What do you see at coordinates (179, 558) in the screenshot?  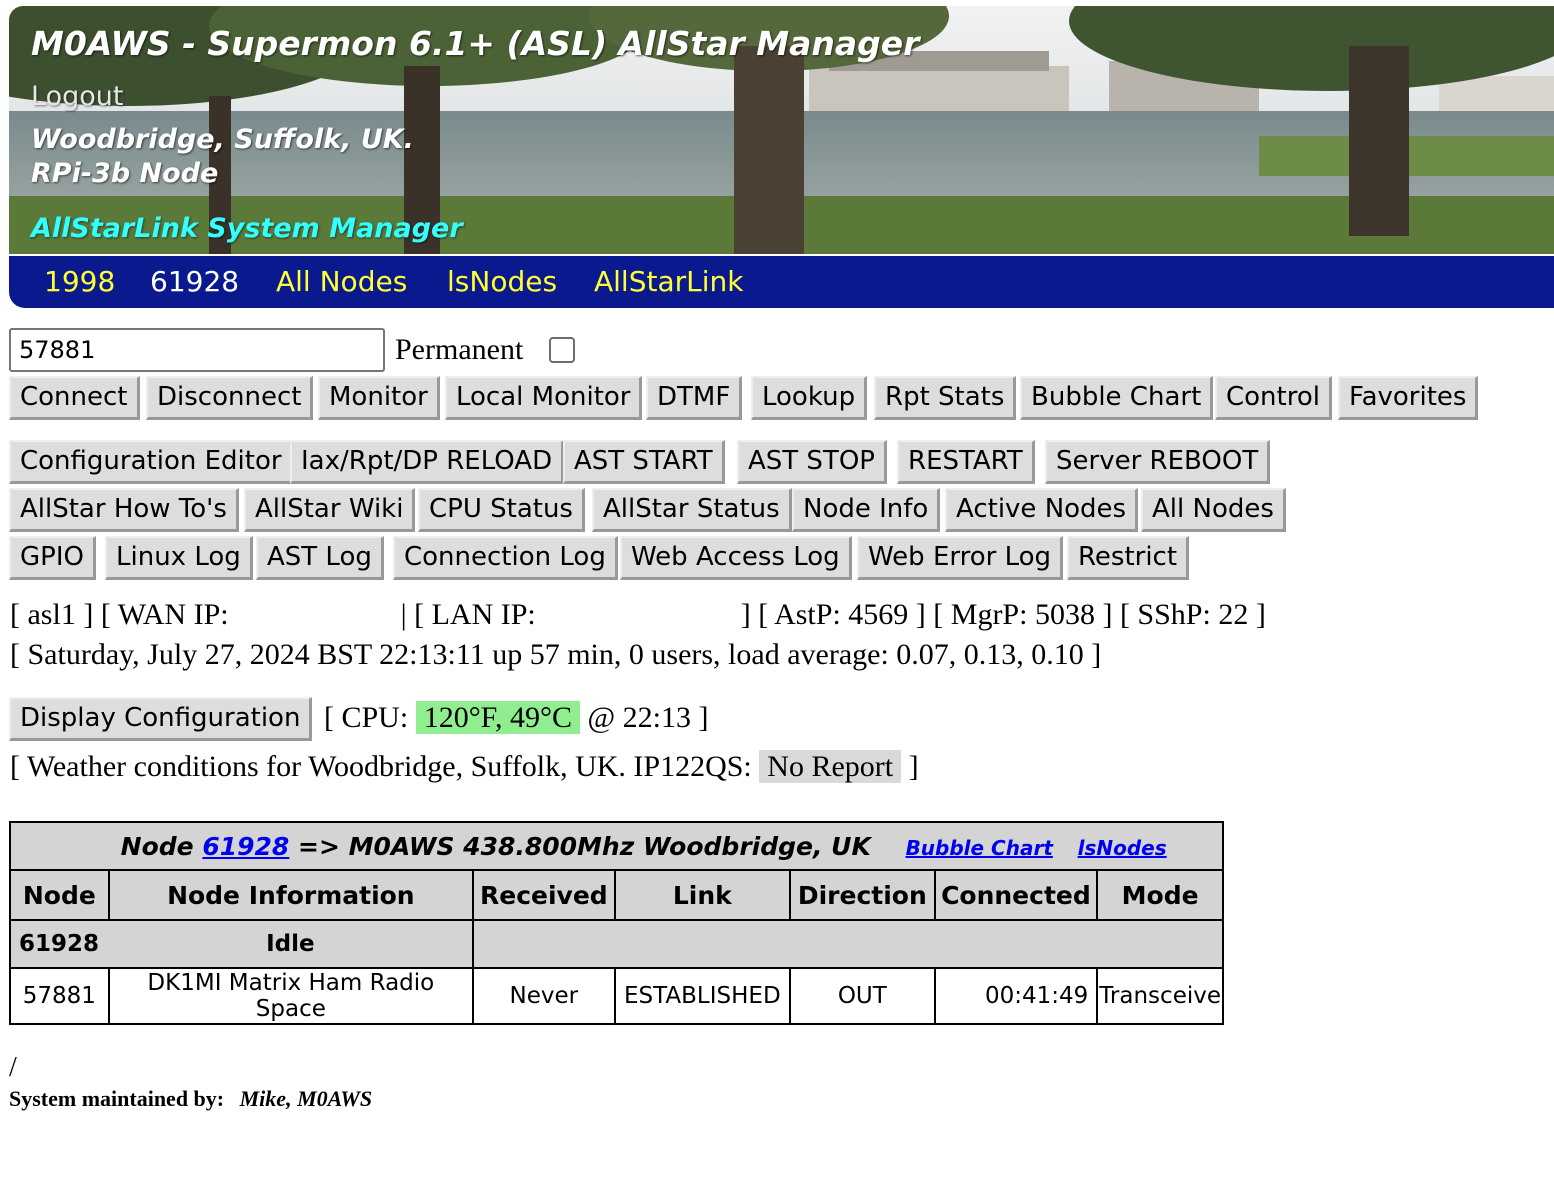 I see `linux-log-button: Linux Log` at bounding box center [179, 558].